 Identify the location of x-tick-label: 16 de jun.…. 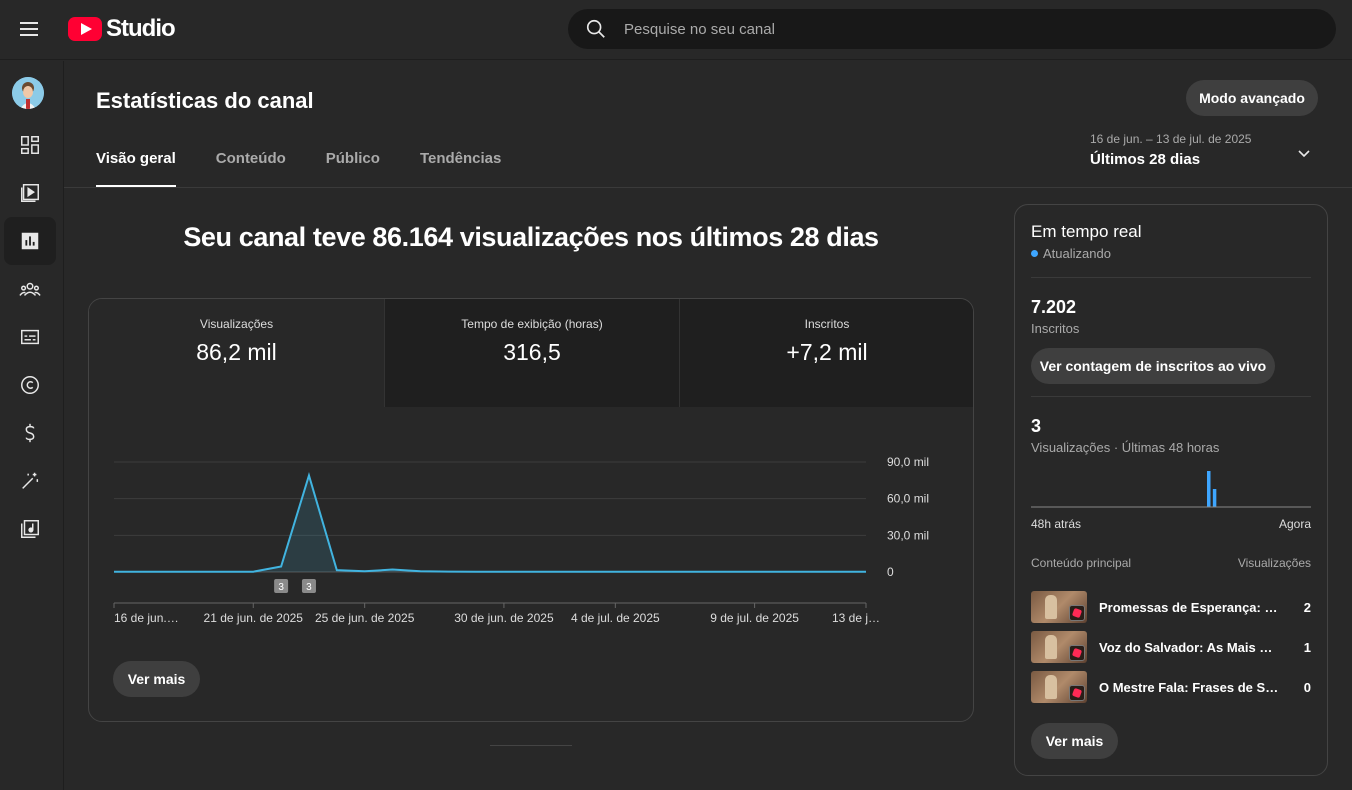
(146, 618).